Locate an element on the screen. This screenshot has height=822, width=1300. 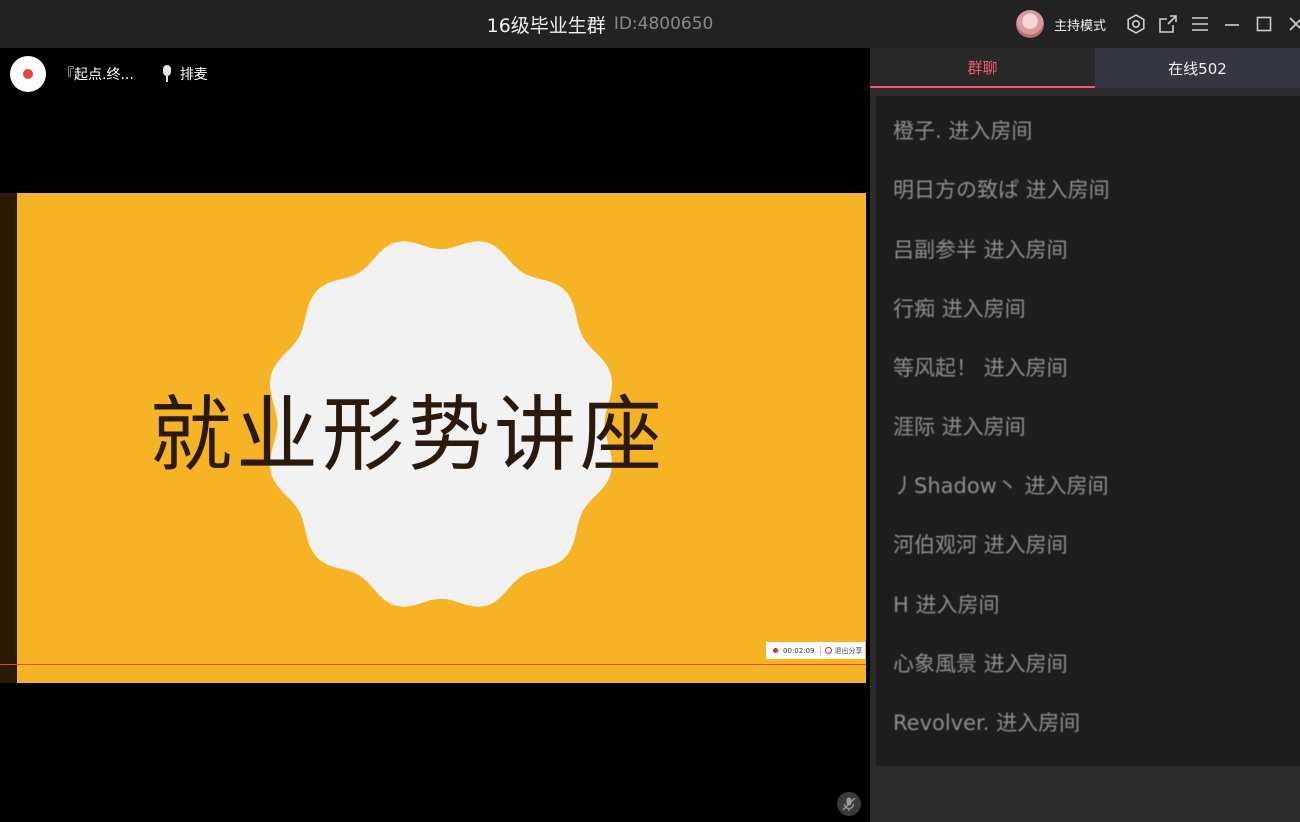
slide-title: 就业形势讲座 is located at coordinates (408, 435).